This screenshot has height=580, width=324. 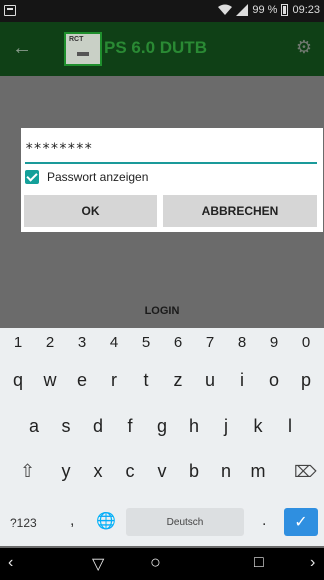 I want to click on keyboard-number-row: 1 2 3 4 5 6 7 8 9 0, so click(x=162, y=343).